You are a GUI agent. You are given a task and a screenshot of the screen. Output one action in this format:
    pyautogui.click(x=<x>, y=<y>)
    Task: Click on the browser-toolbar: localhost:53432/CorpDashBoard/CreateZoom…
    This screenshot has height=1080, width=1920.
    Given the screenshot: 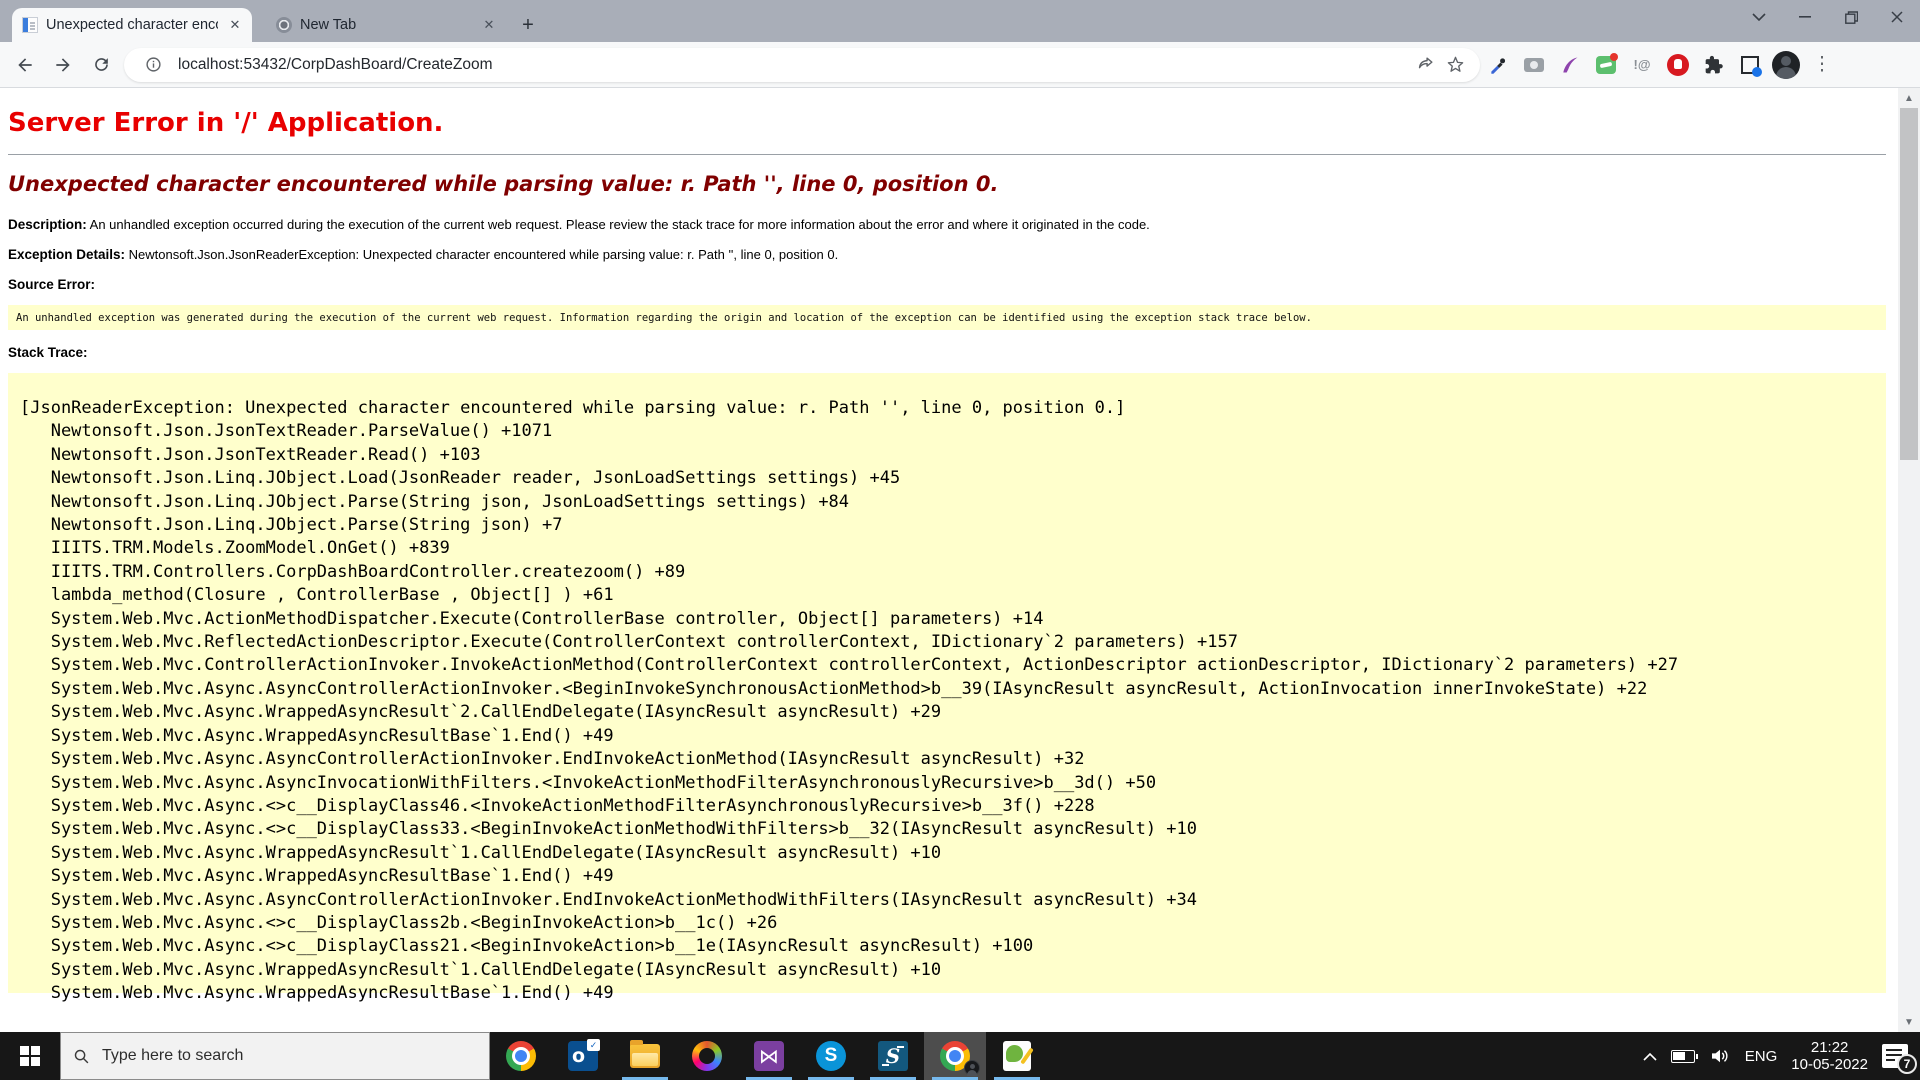 What is the action you would take?
    pyautogui.click(x=960, y=65)
    